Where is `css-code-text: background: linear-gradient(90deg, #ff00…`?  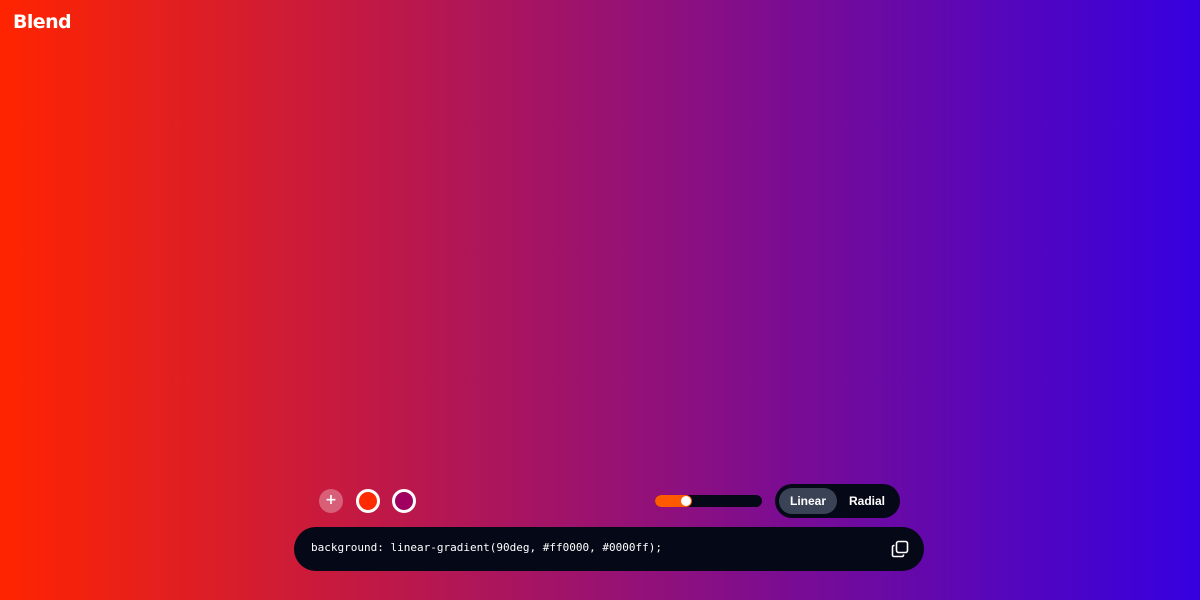
css-code-text: background: linear-gradient(90deg, #ff00… is located at coordinates (486, 547).